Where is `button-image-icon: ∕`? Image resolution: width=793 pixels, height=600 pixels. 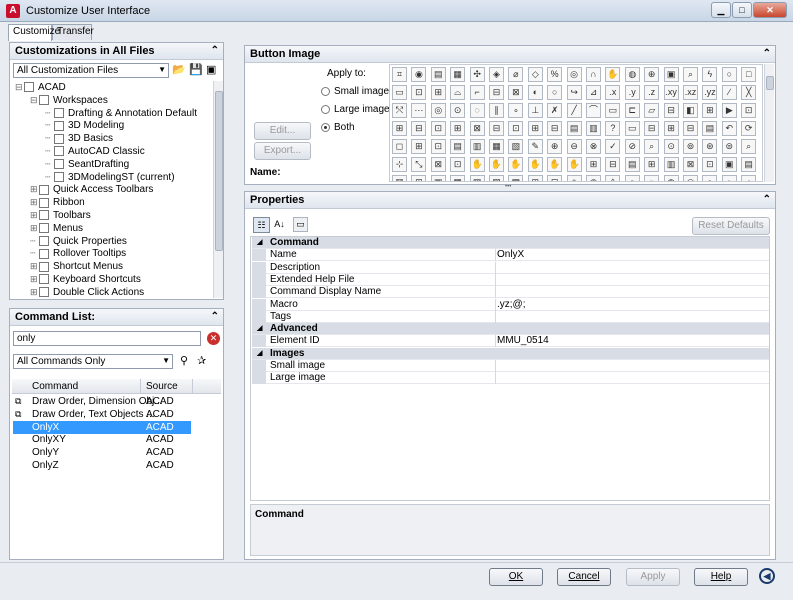 button-image-icon: ∕ is located at coordinates (729, 92).